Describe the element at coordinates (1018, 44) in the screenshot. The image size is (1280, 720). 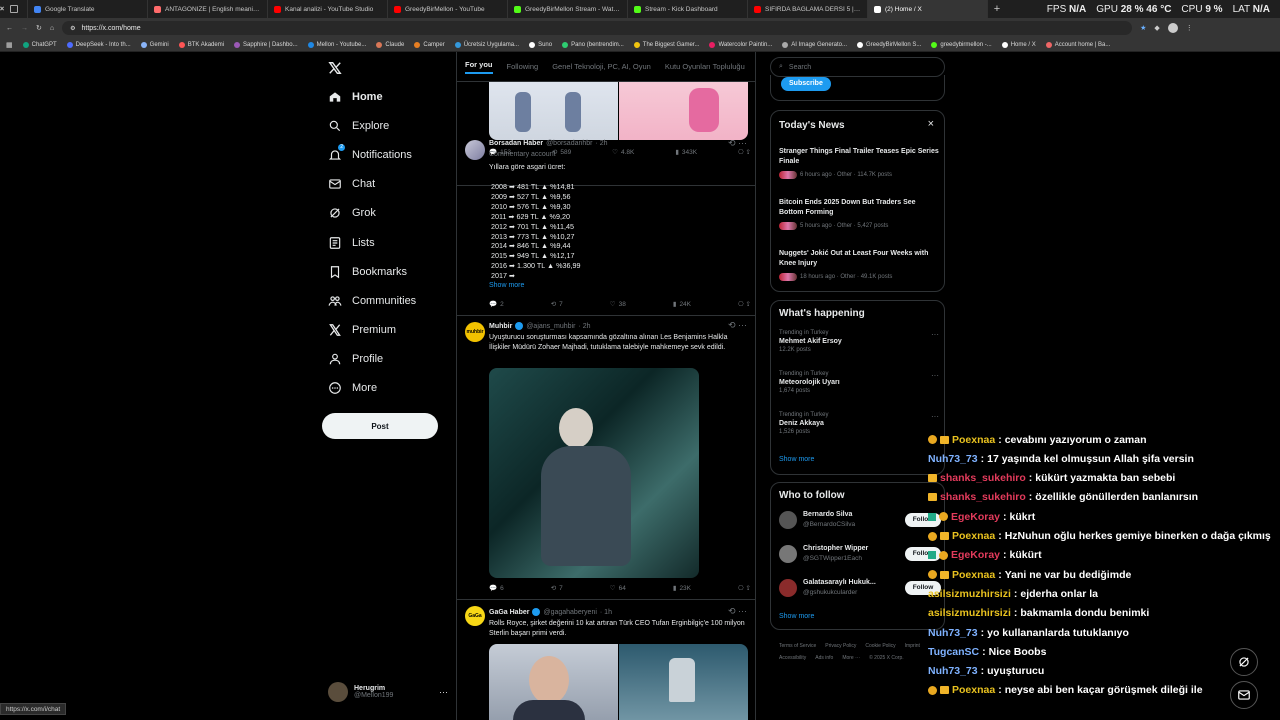
I see `bookmark-item: Home / X` at that location.